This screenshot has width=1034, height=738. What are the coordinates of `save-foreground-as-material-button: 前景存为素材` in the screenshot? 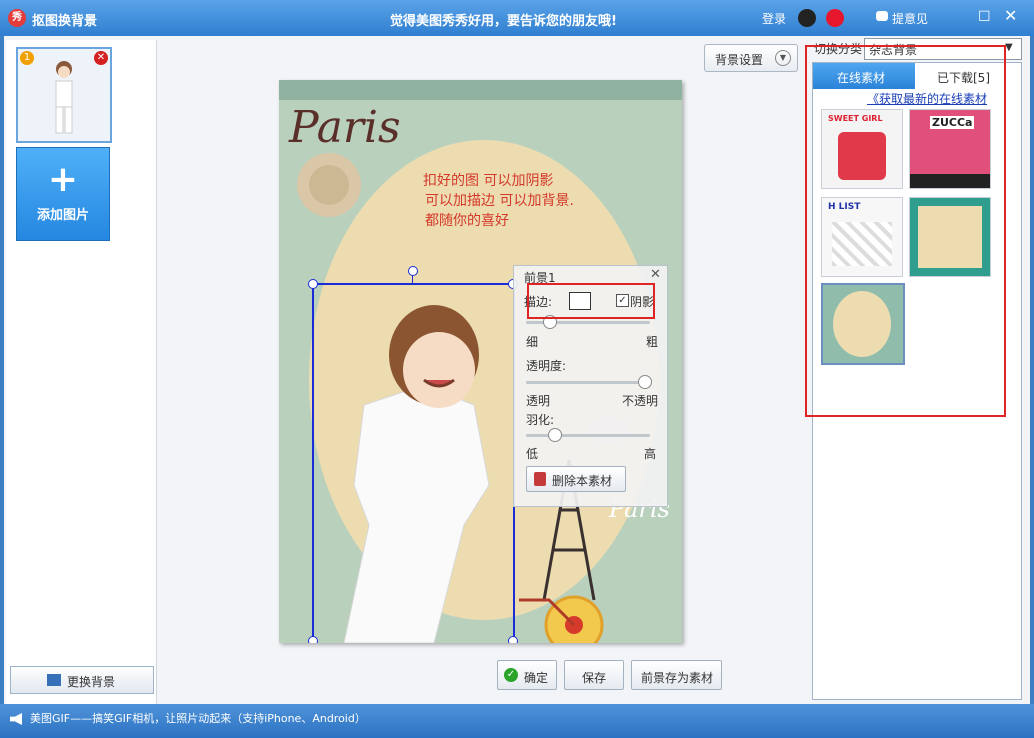 It's located at (676, 675).